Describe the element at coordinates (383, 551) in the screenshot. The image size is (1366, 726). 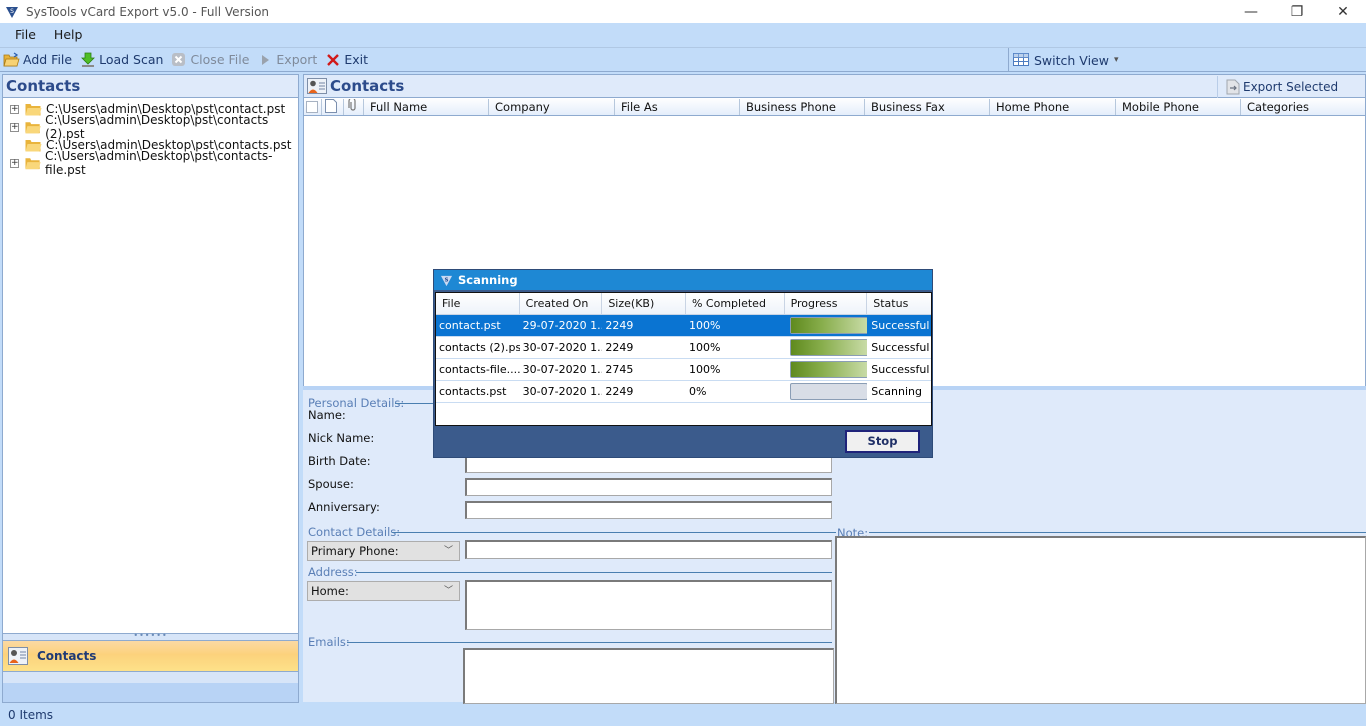
I see `primary-phone-select: Primary Phone: ﹀` at that location.